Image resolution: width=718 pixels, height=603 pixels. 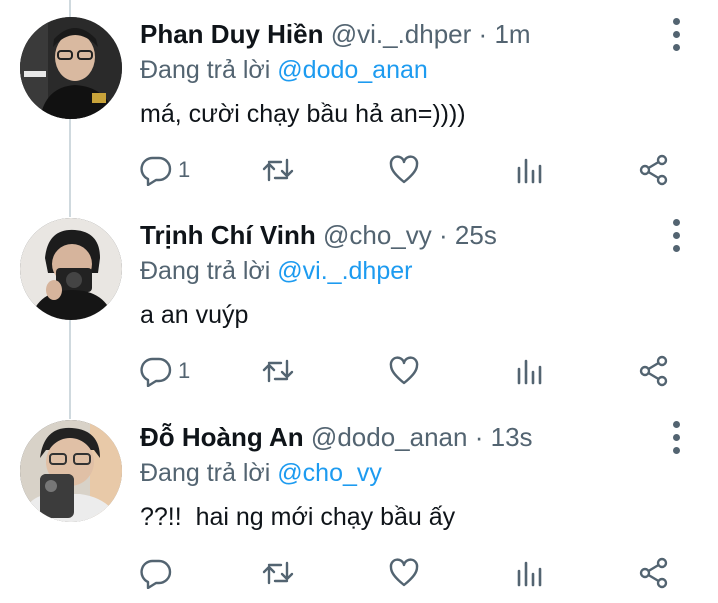 I want to click on display-name: Trịnh Chí Vinh, so click(x=228, y=235).